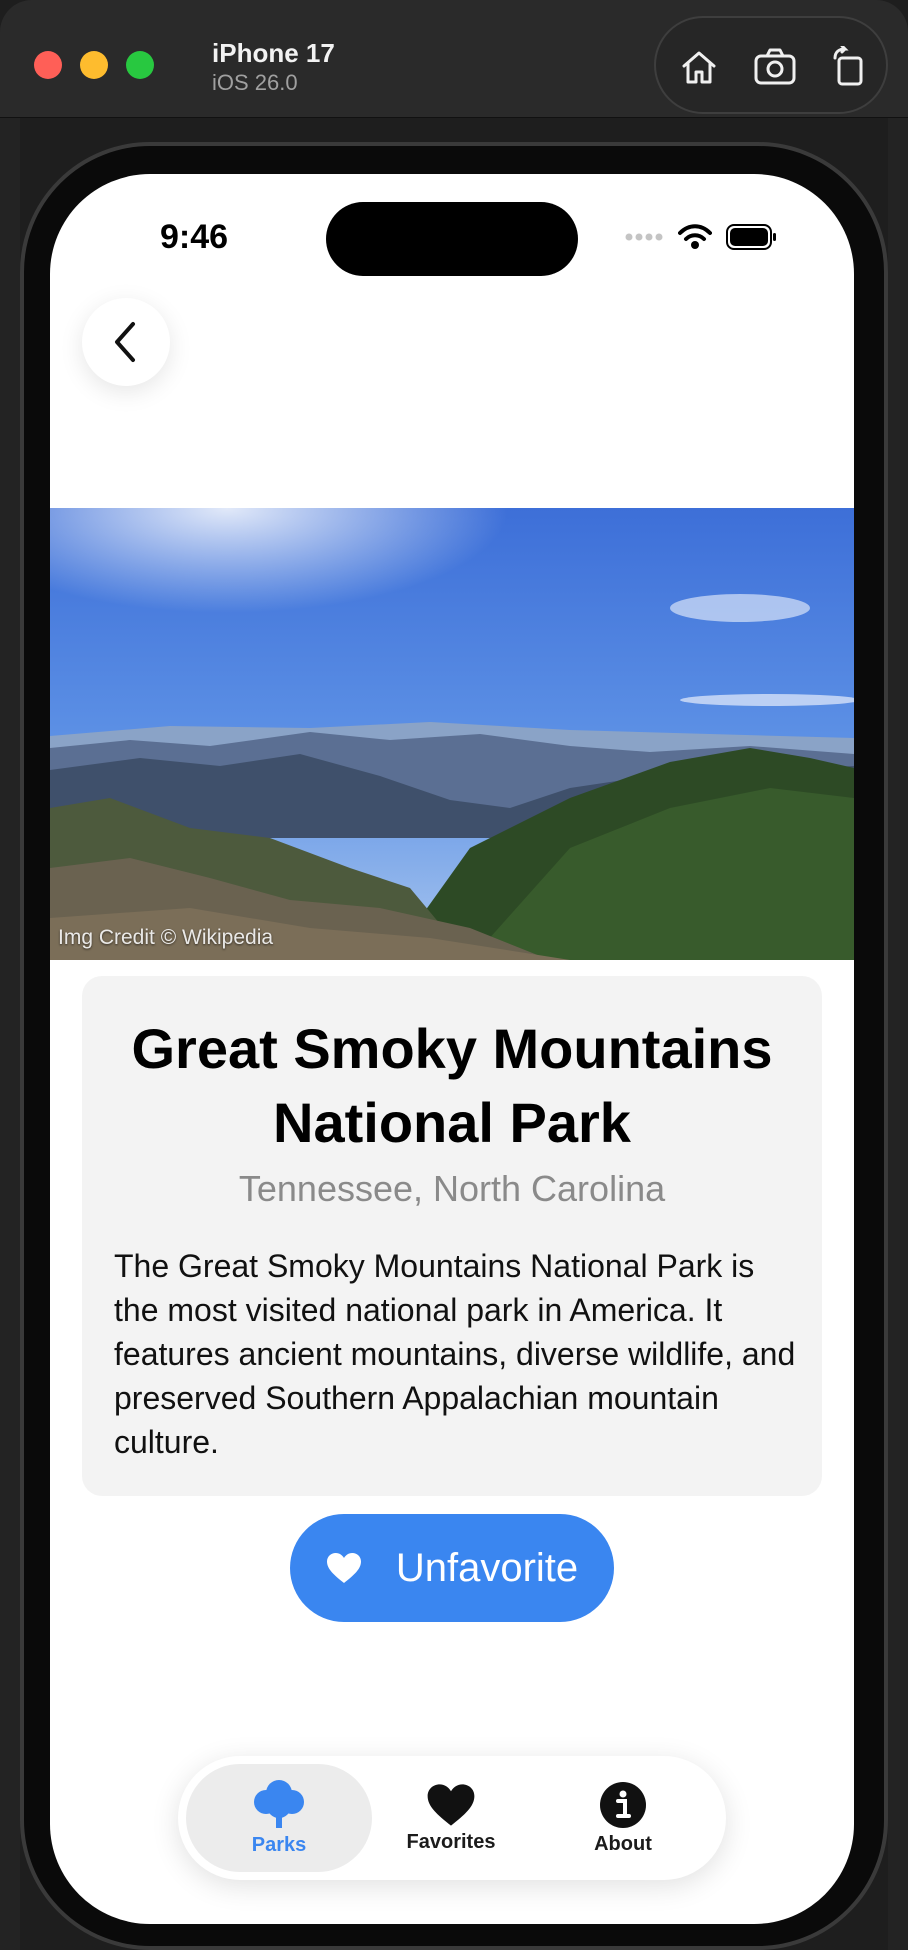 The image size is (908, 1950). What do you see at coordinates (140, 65) in the screenshot?
I see `zoom-window-button` at bounding box center [140, 65].